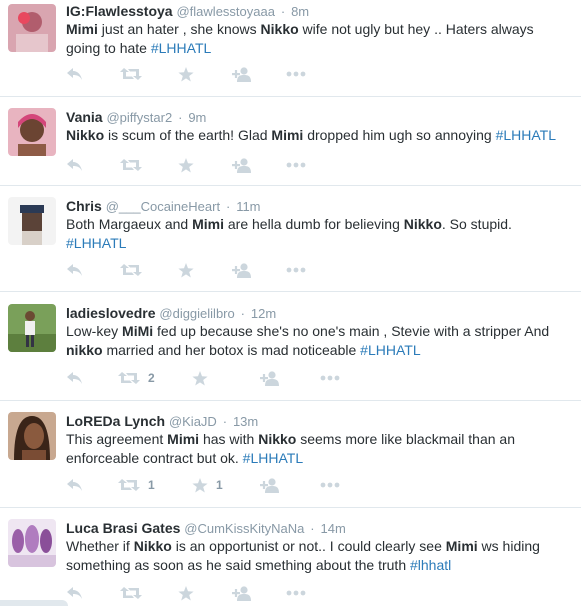  What do you see at coordinates (197, 117) in the screenshot?
I see `tweet-time: 9m` at bounding box center [197, 117].